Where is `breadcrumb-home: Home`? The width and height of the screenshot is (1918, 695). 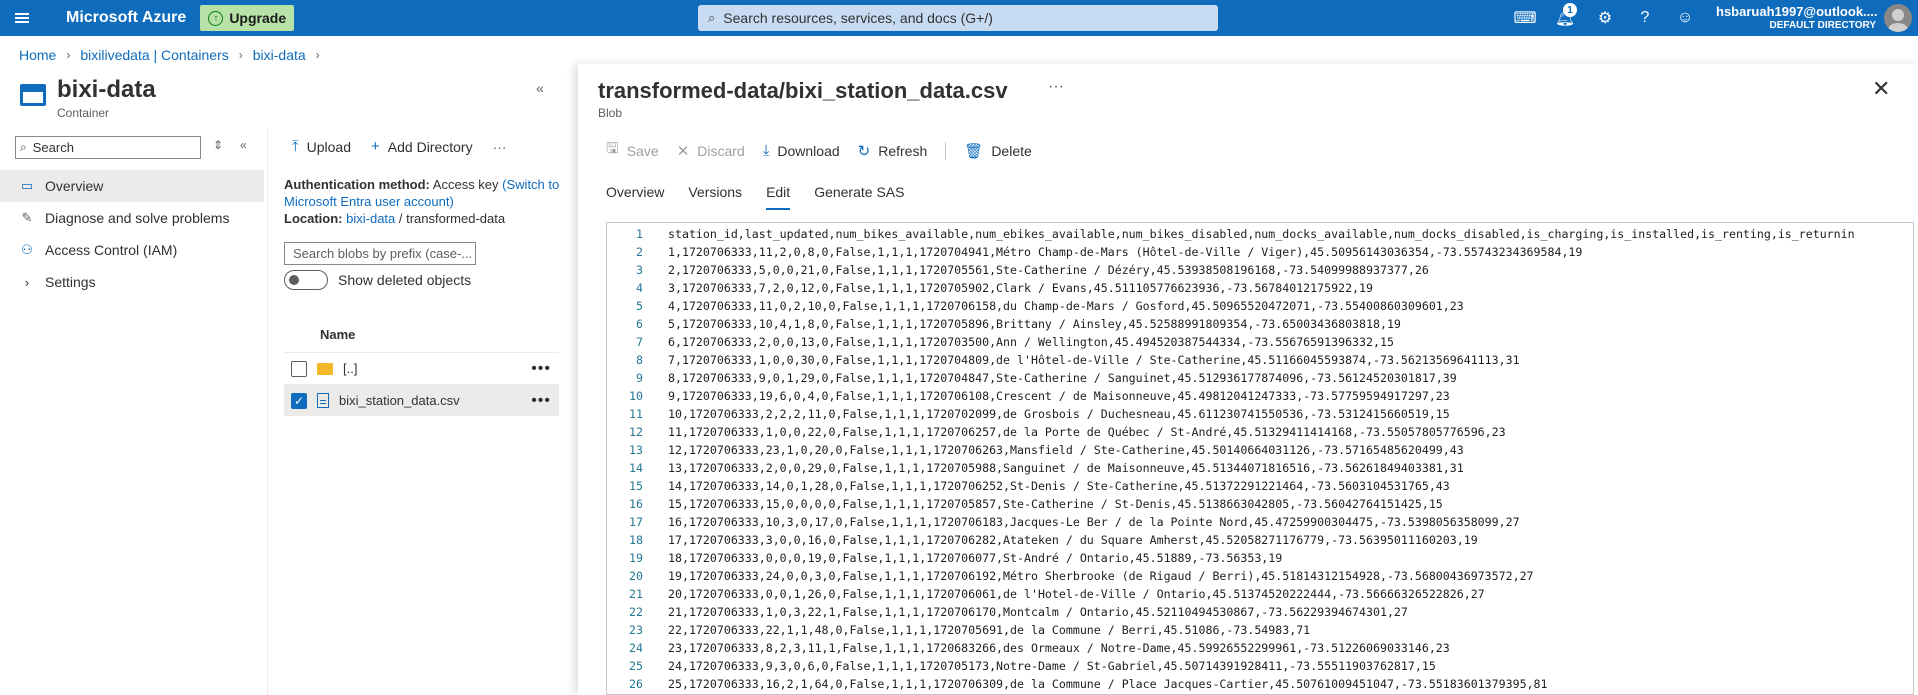
breadcrumb-home: Home is located at coordinates (37, 55).